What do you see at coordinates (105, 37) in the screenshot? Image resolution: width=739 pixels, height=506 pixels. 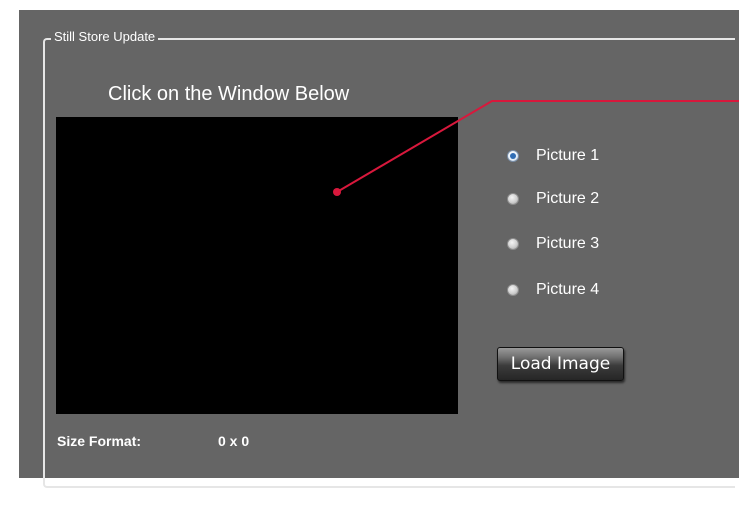 I see `groupbox-title: Still Store Update` at bounding box center [105, 37].